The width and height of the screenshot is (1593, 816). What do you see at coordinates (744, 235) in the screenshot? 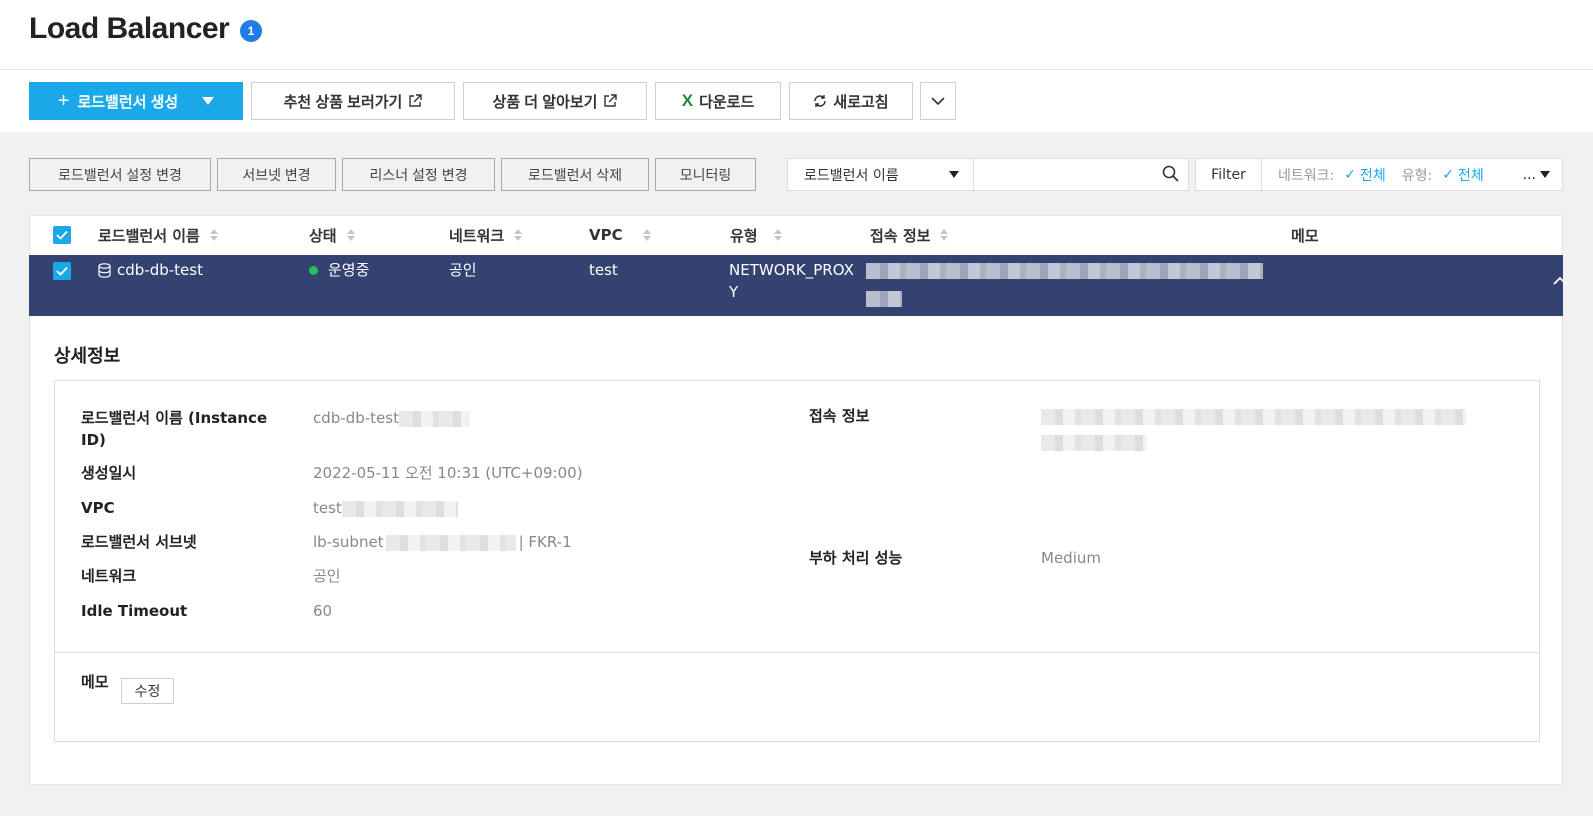
I see `column-label: 유형` at bounding box center [744, 235].